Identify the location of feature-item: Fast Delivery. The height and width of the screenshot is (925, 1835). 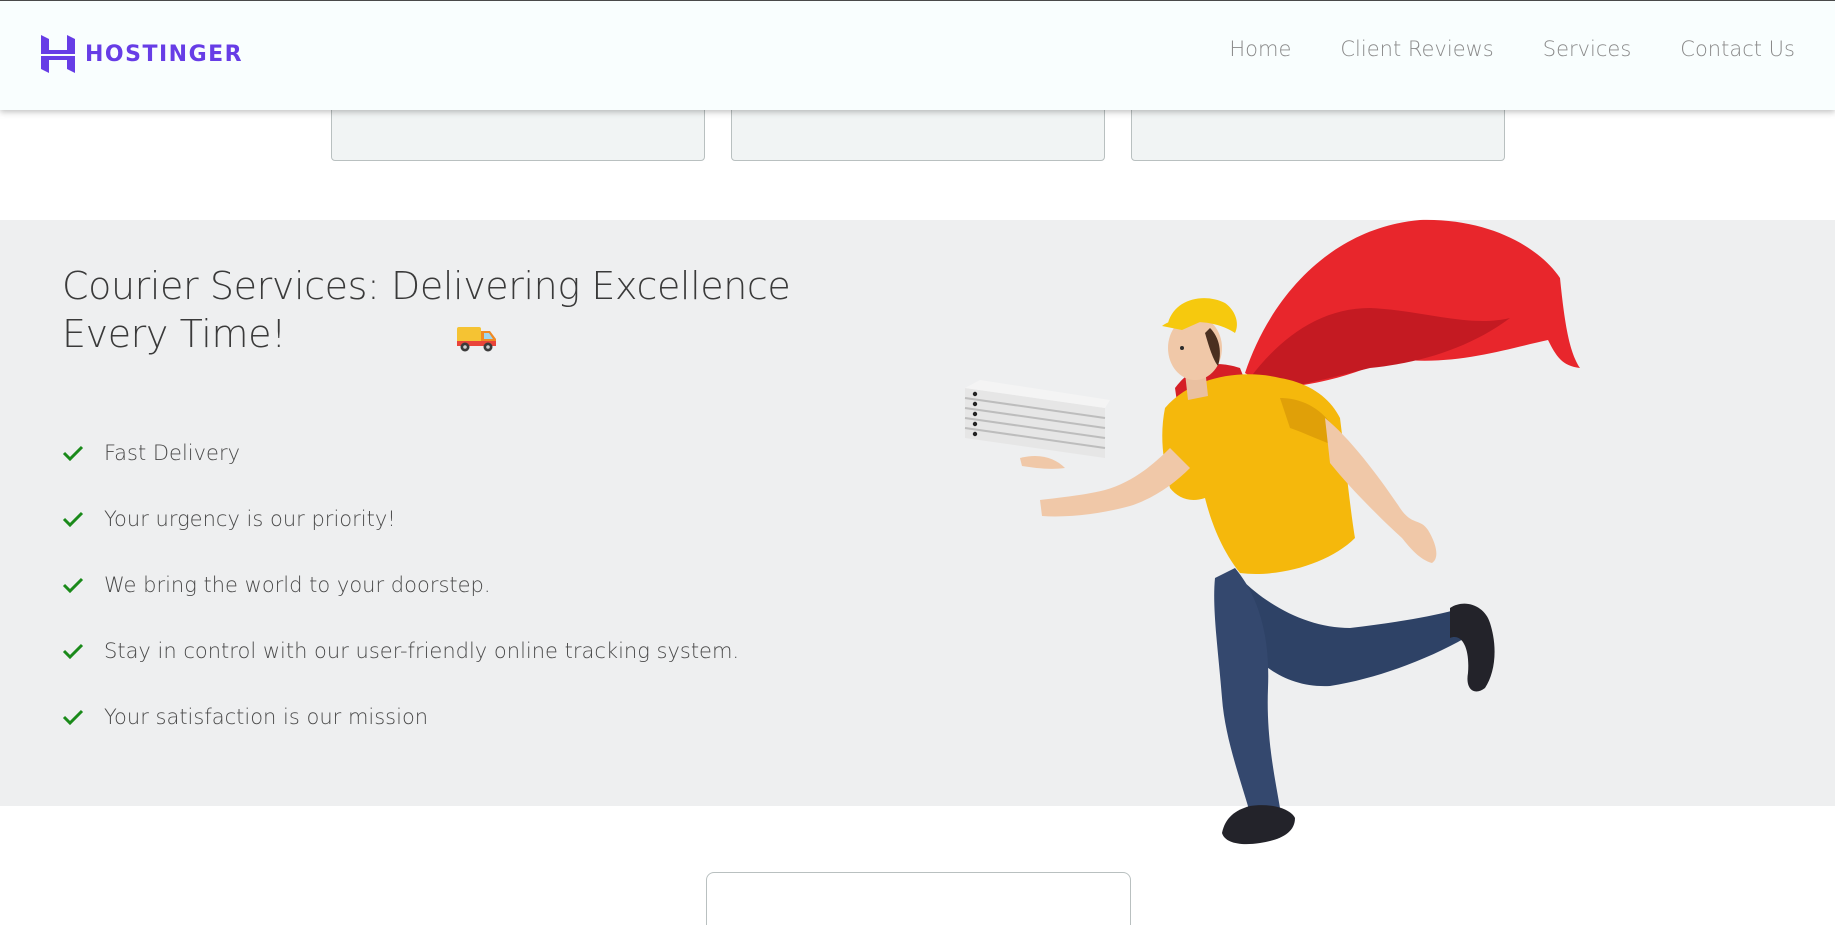
(400, 453).